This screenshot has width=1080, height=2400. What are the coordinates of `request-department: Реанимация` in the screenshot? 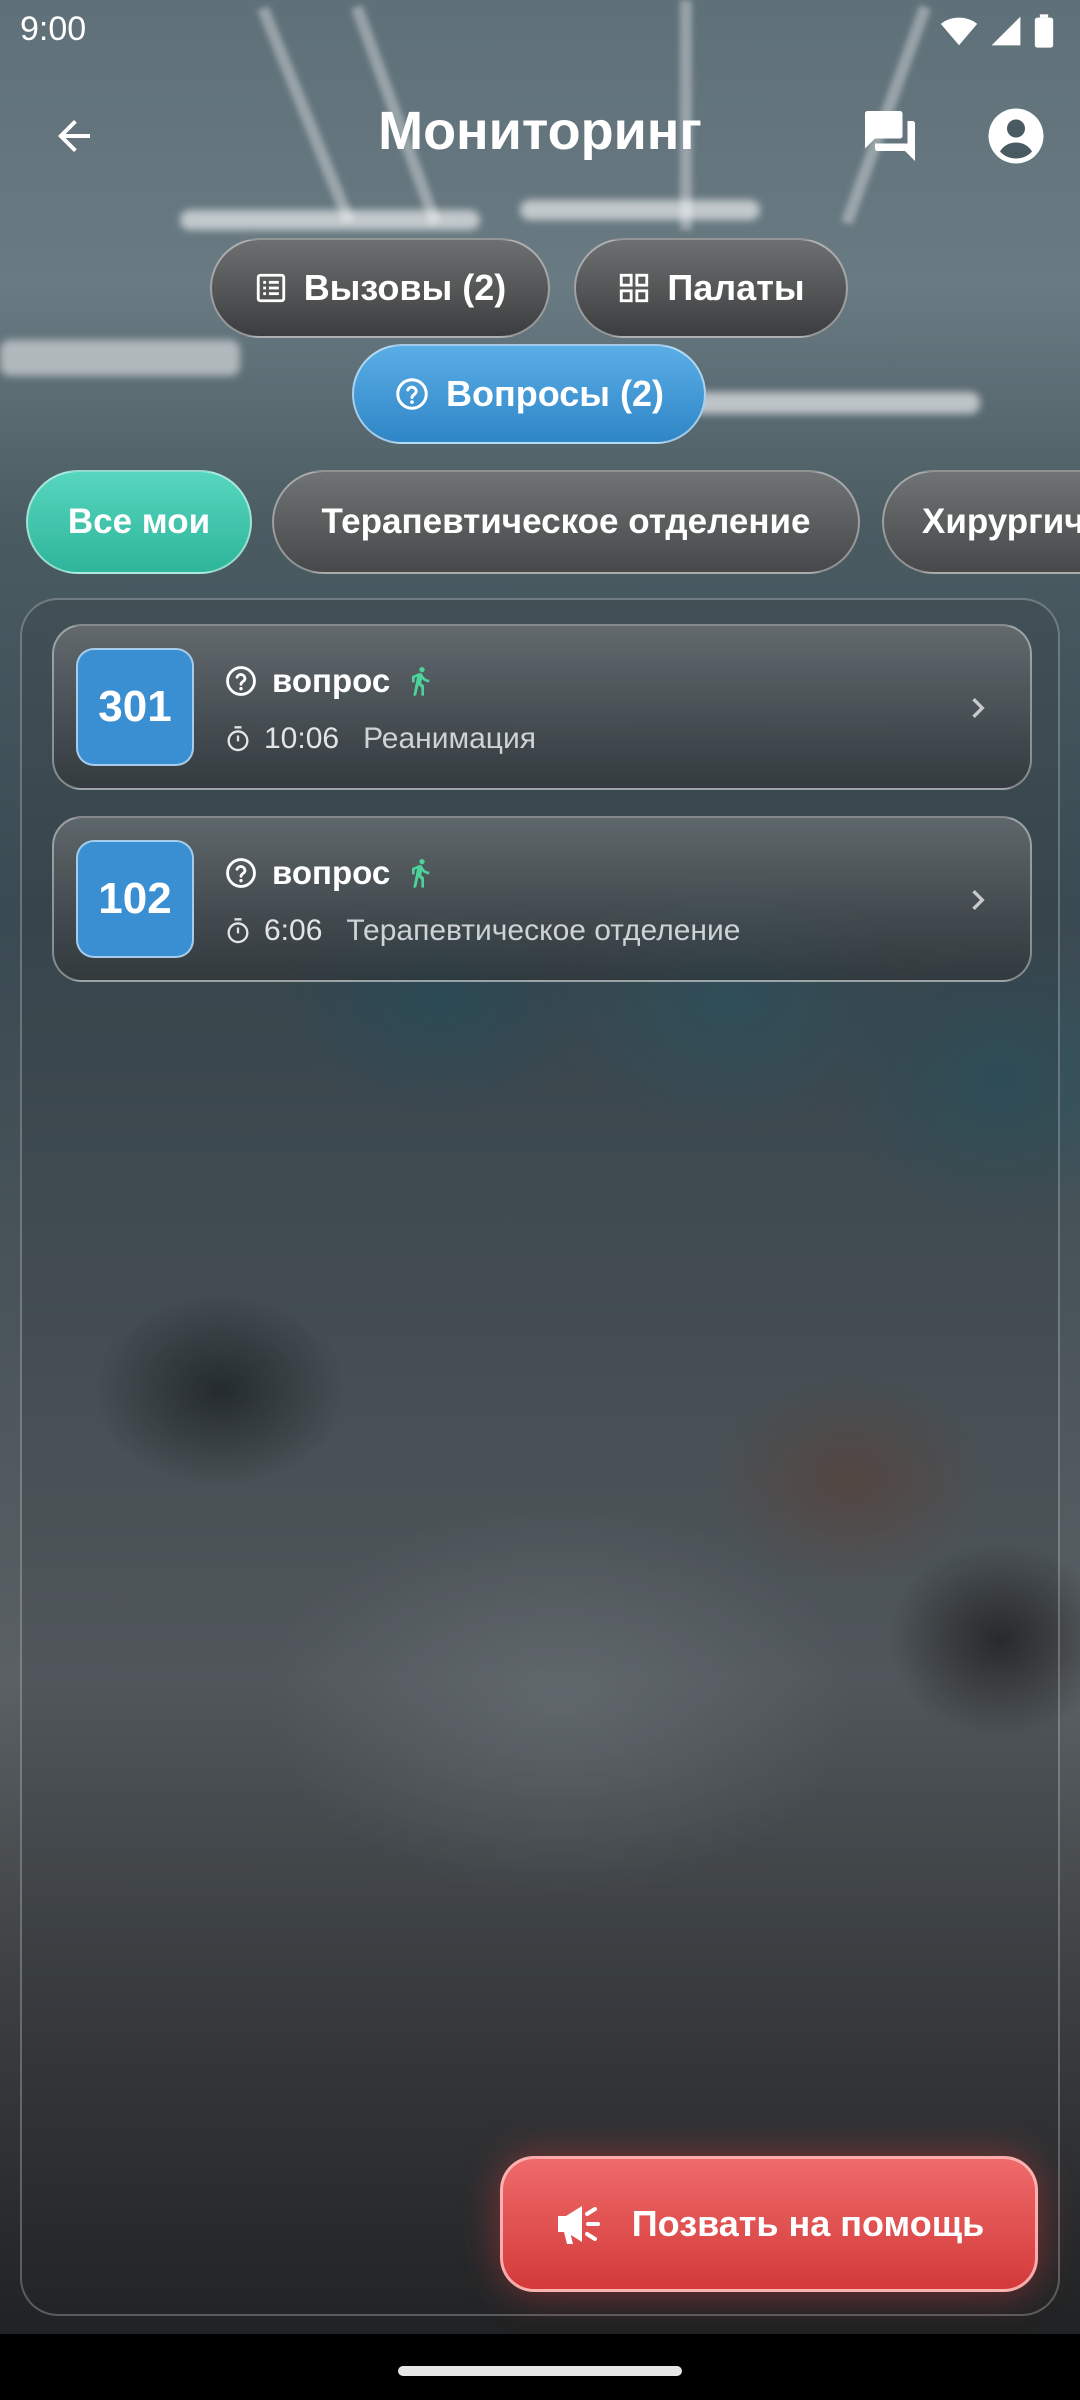 It's located at (449, 738).